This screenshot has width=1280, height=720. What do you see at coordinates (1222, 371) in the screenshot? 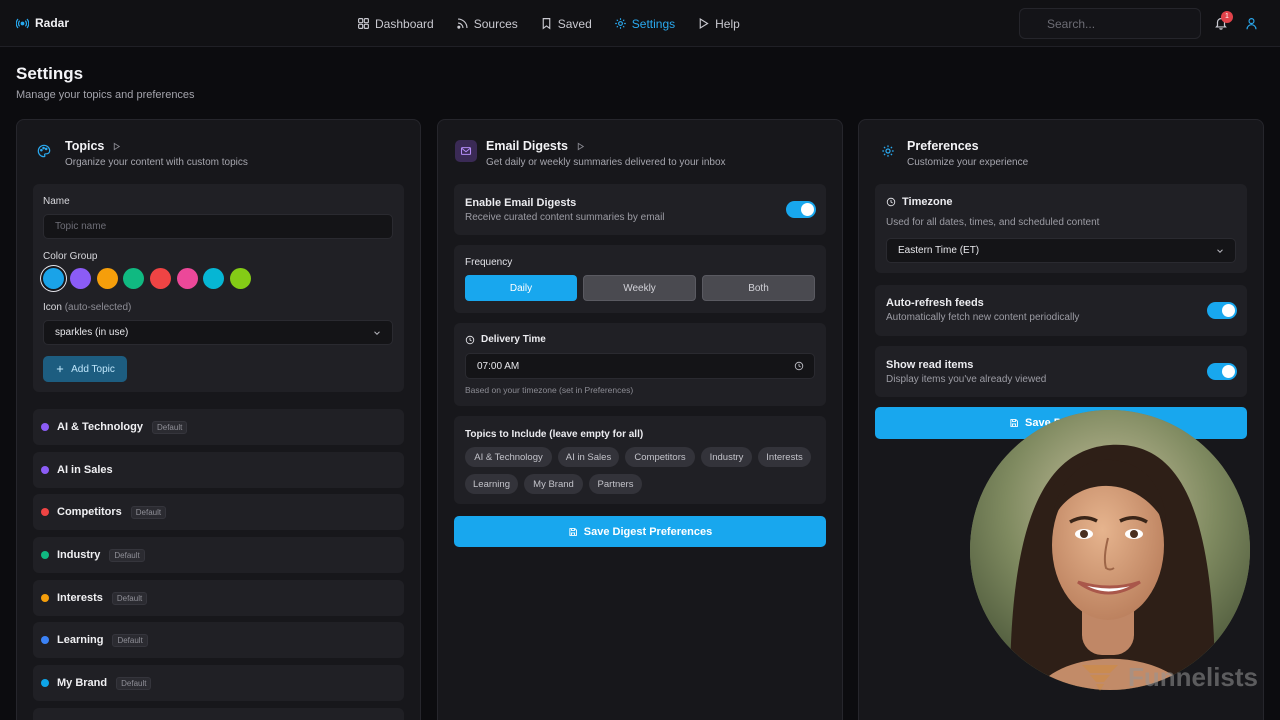
I see `show-read-toggle` at bounding box center [1222, 371].